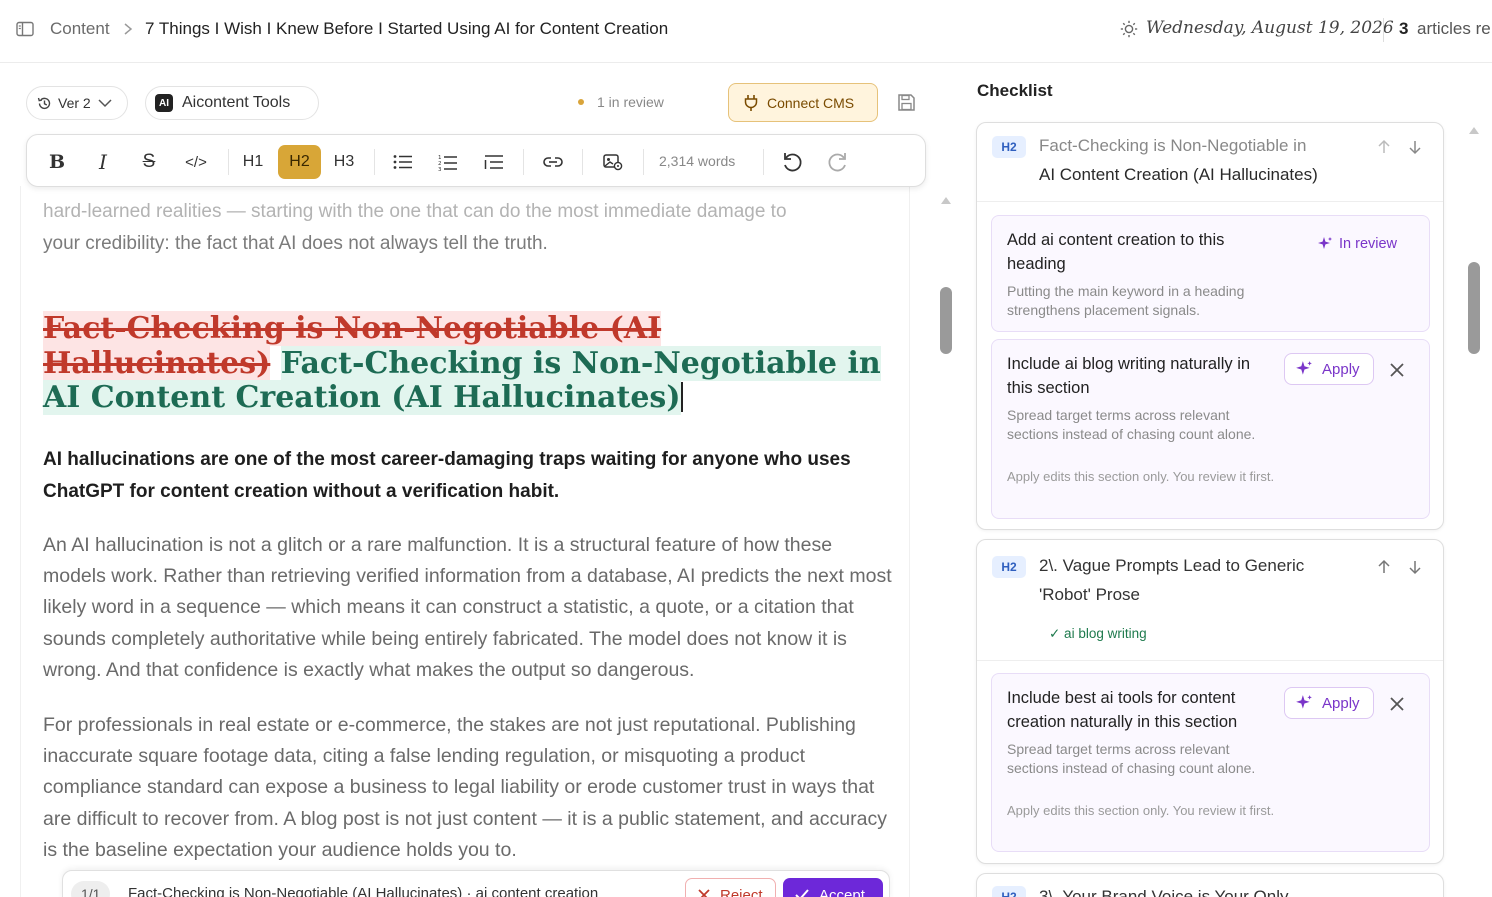  Describe the element at coordinates (1270, 28) in the screenshot. I see `current-date: Wednesday, August 19, 2026` at that location.